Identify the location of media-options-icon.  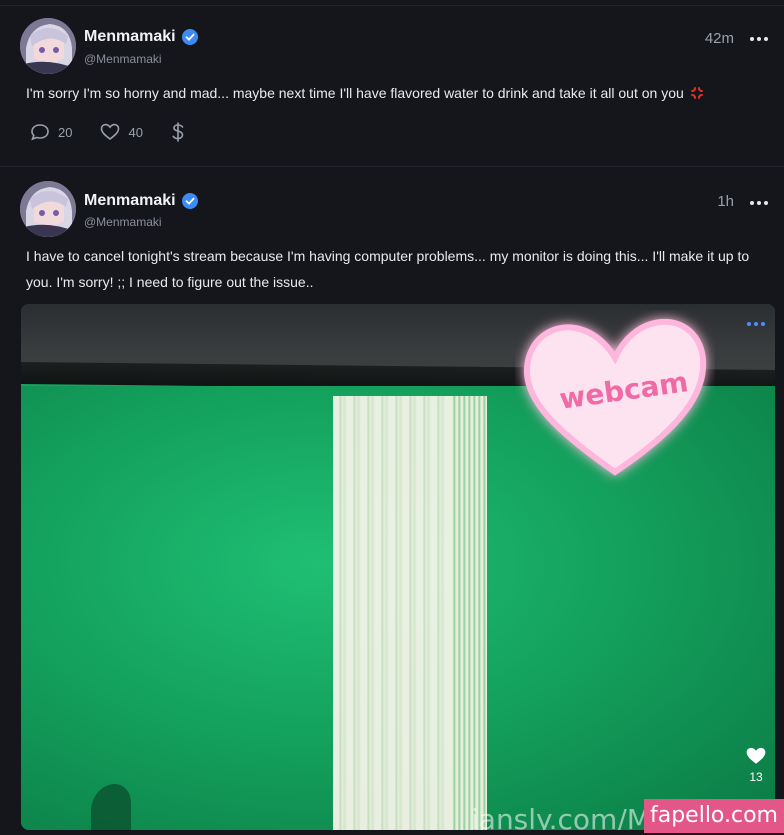
(756, 324).